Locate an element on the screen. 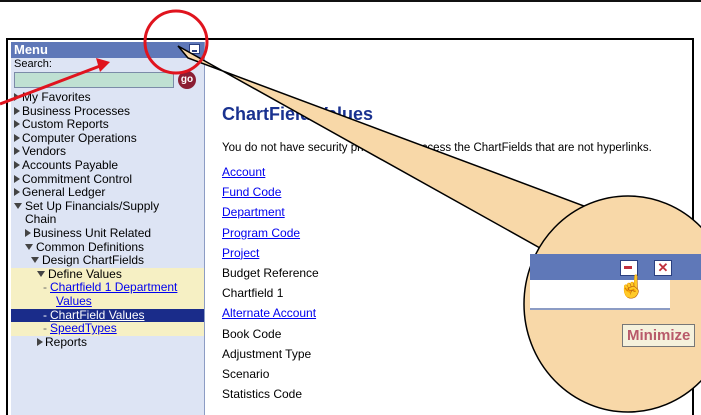 The height and width of the screenshot is (415, 701). hand-cursor-icon: ☝ is located at coordinates (632, 286).